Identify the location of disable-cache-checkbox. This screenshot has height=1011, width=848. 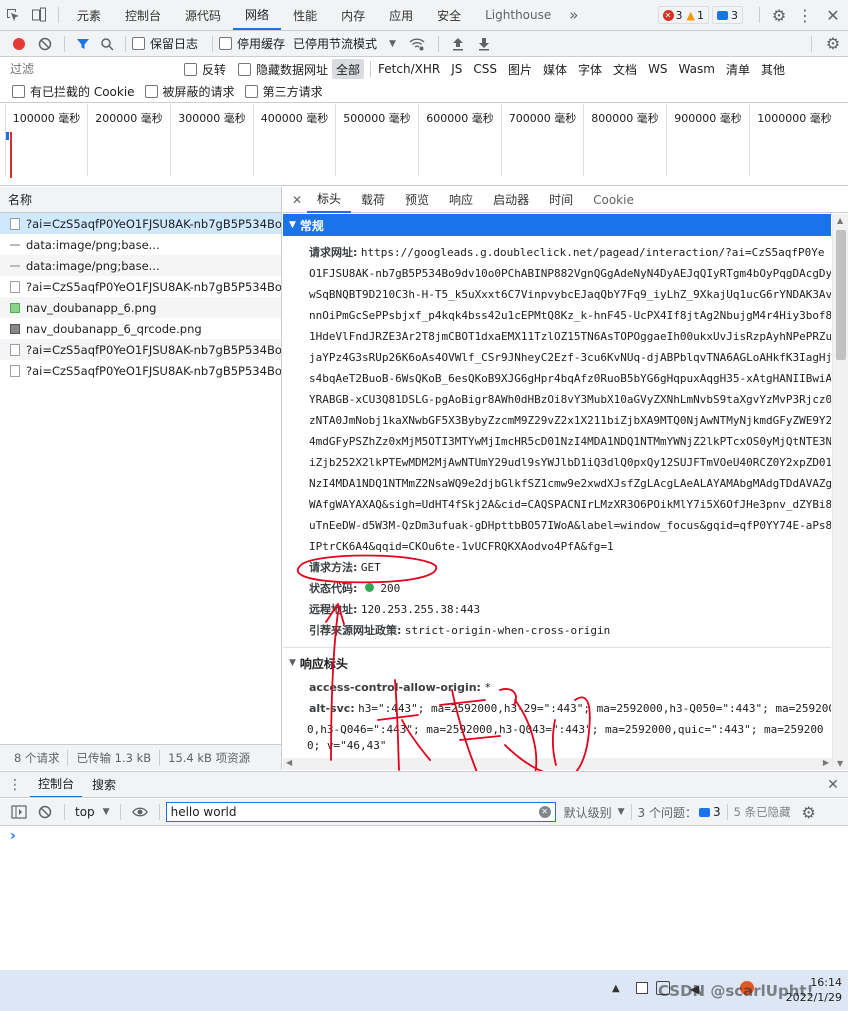
(226, 43).